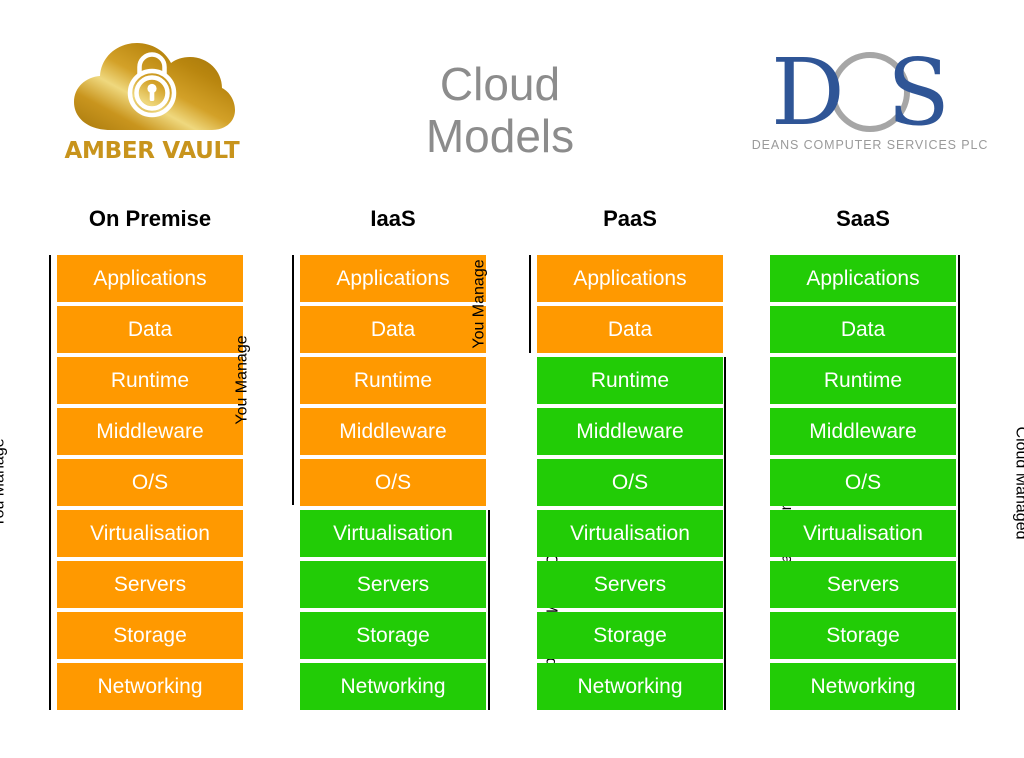  What do you see at coordinates (863, 329) in the screenshot?
I see `layer-bar-saas-data: Data` at bounding box center [863, 329].